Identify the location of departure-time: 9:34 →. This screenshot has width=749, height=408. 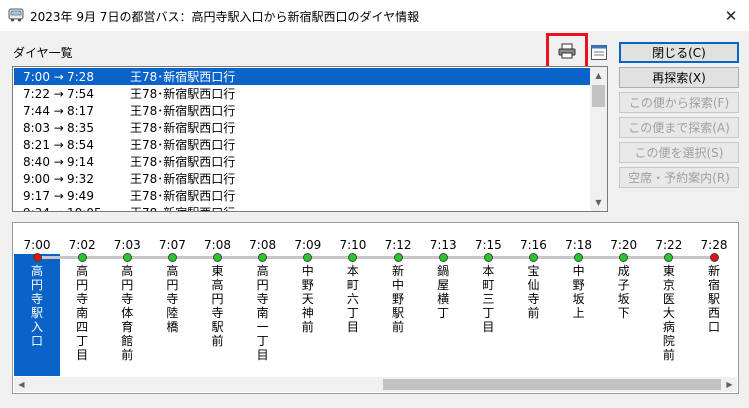
(43, 209).